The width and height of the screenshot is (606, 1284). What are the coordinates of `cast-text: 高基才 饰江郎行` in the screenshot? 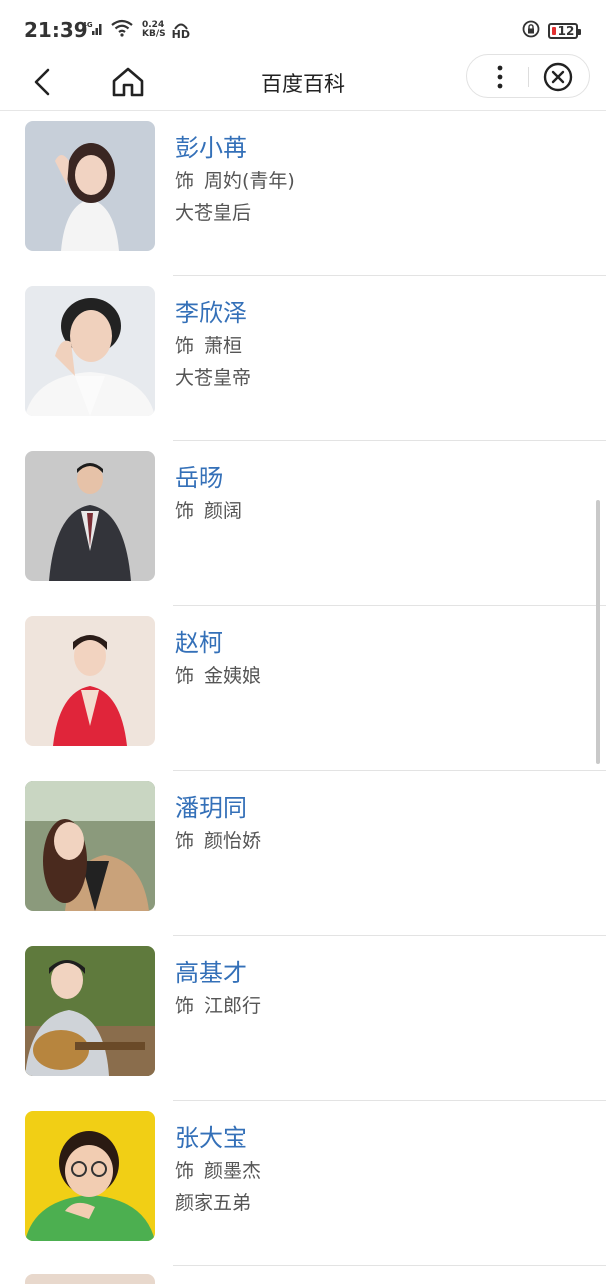 It's located at (218, 989).